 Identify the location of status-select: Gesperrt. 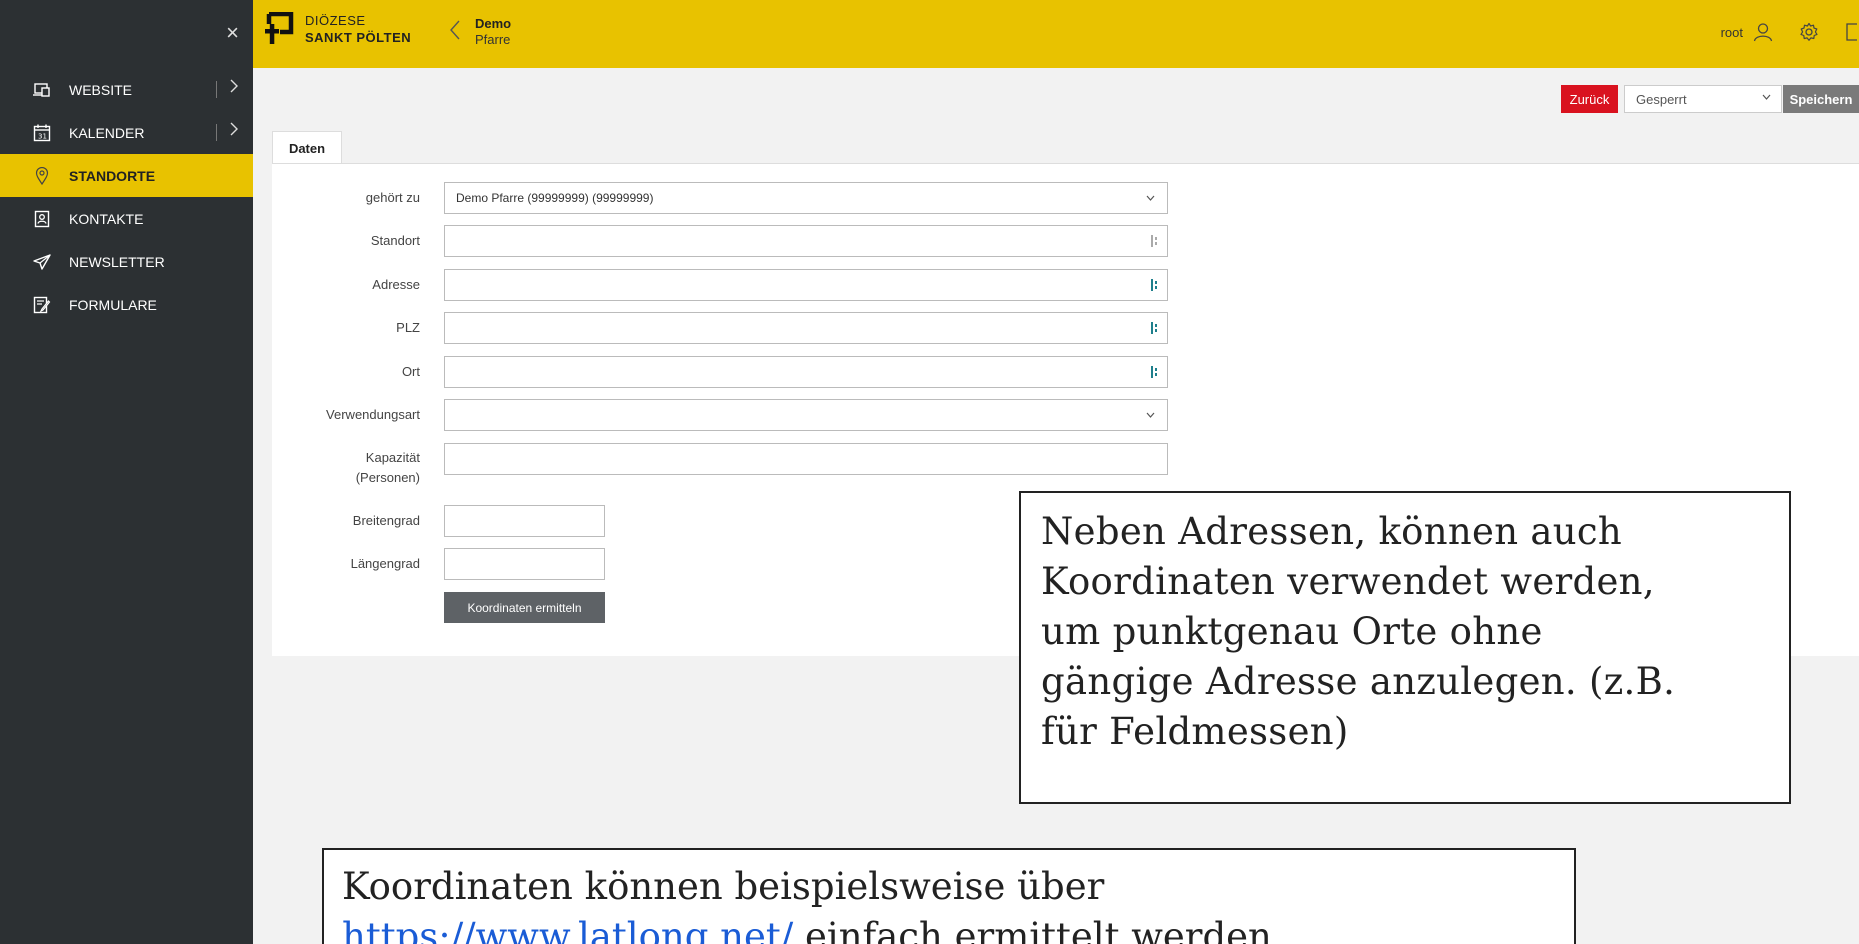
(1703, 99).